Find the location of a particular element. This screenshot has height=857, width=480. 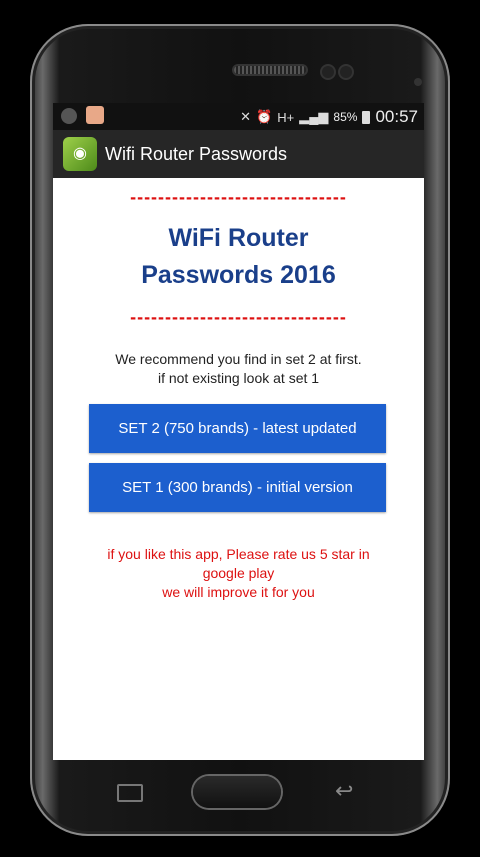

app-title: Wifi Router Passwords is located at coordinates (196, 153).